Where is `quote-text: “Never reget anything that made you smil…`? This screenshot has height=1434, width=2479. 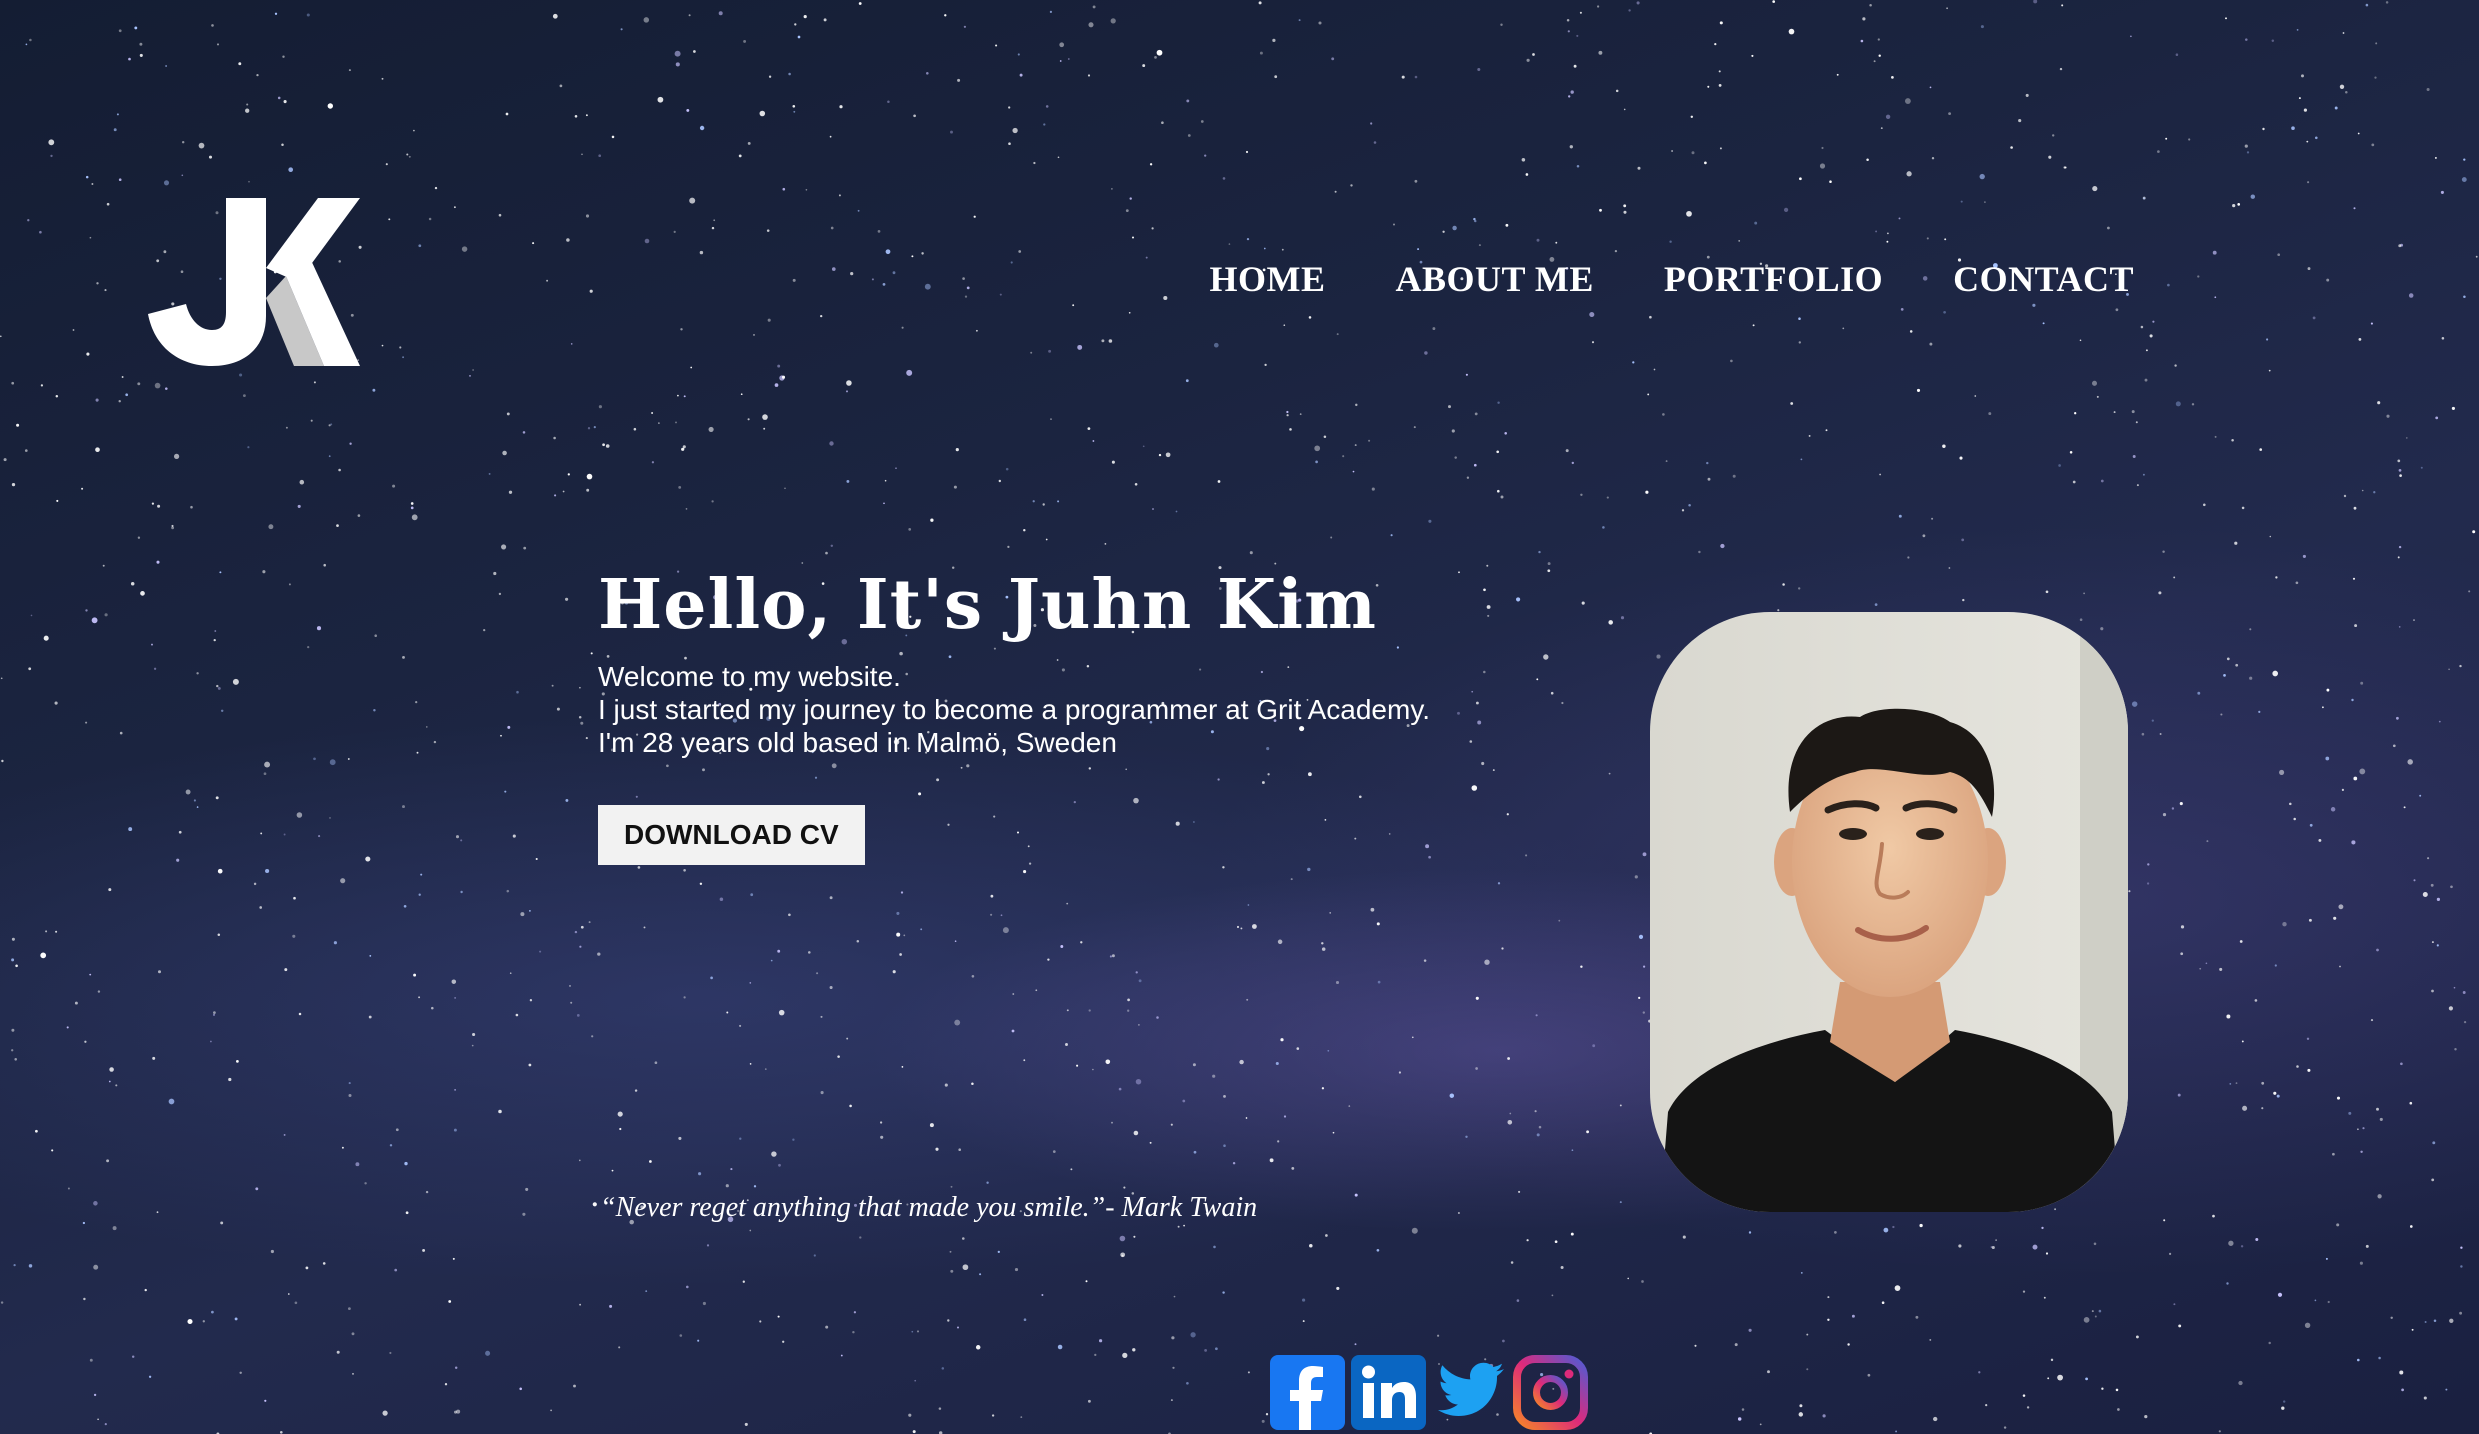 quote-text: “Never reget anything that made you smil… is located at coordinates (929, 1207).